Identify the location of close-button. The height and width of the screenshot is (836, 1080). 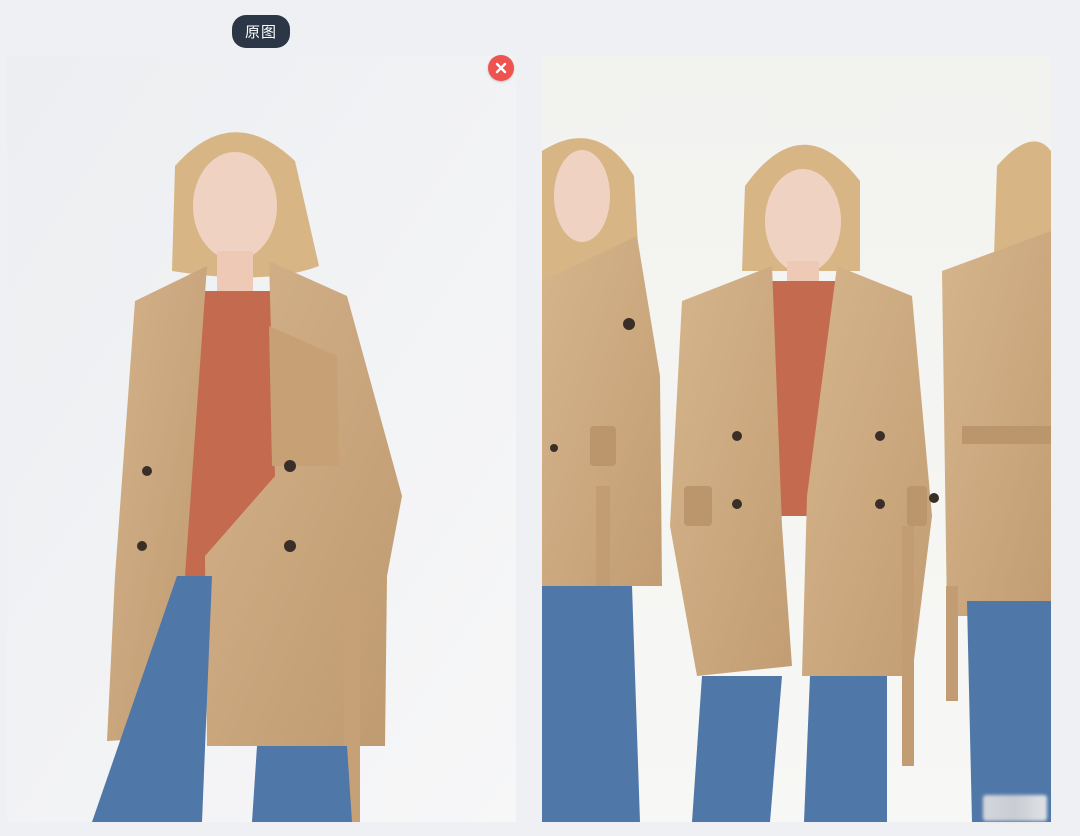
(501, 68).